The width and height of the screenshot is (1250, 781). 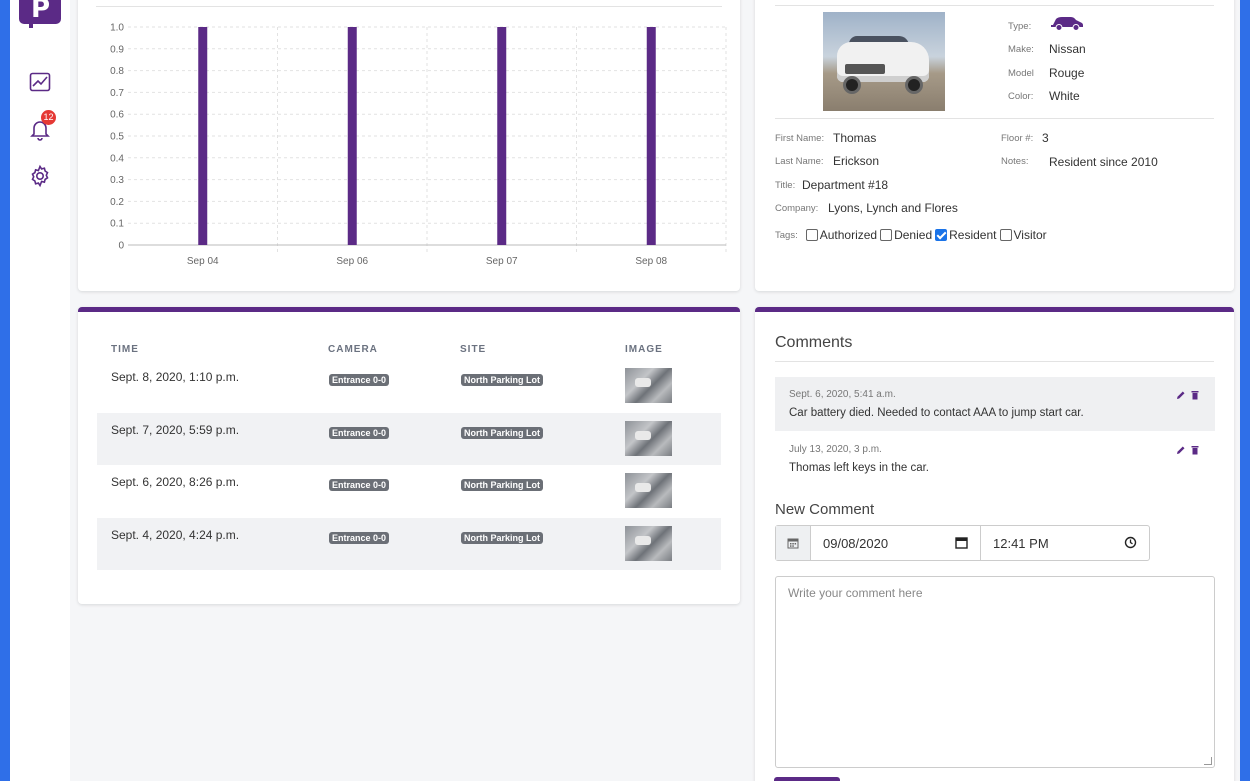 I want to click on notes-label: Notes:, so click(x=1015, y=161).